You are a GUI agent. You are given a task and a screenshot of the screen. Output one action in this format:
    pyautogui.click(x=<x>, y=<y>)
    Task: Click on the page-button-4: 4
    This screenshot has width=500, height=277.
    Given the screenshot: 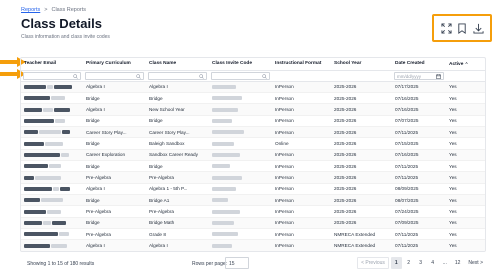 What is the action you would take?
    pyautogui.click(x=433, y=263)
    